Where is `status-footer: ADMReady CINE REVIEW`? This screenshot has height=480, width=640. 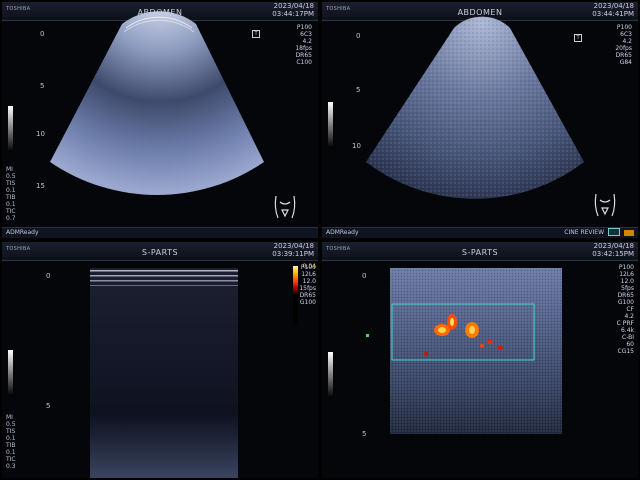
status-footer: ADMReady CINE REVIEW is located at coordinates (480, 232).